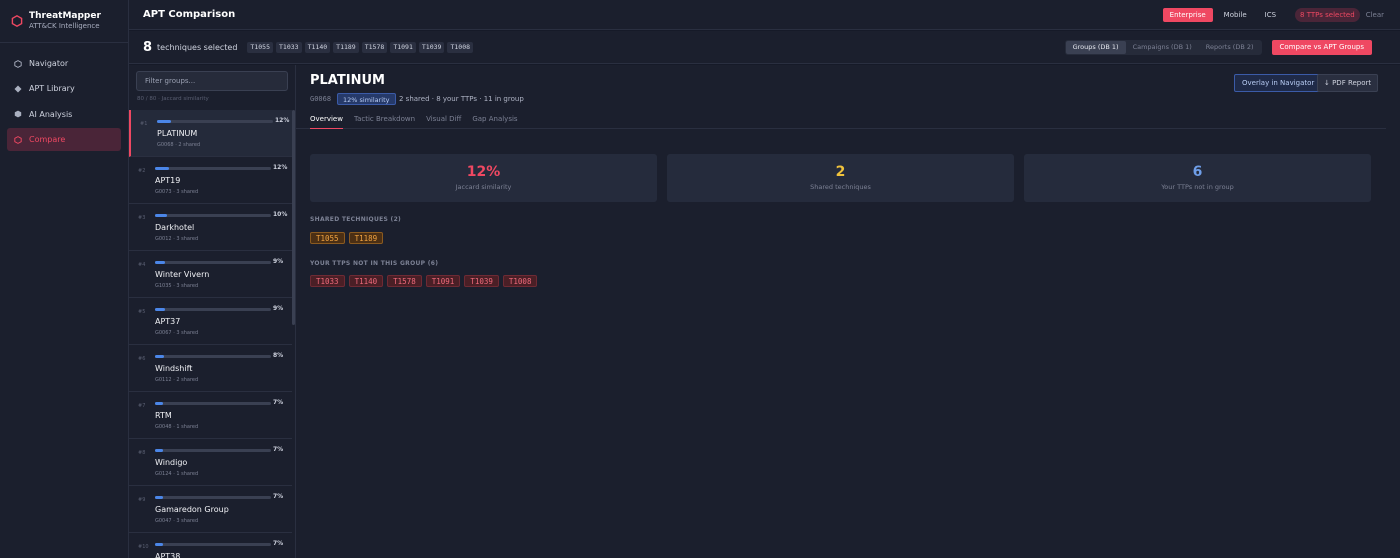 Image resolution: width=1400 pixels, height=558 pixels. Describe the element at coordinates (483, 178) in the screenshot. I see `stat-card-jaccard: 12% Jaccard similarity` at that location.